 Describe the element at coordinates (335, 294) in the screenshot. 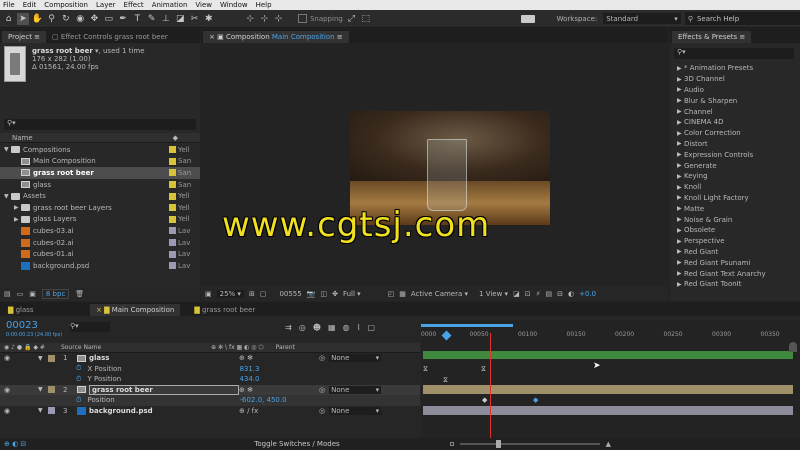

I see `color-channel-icon: ✤` at that location.